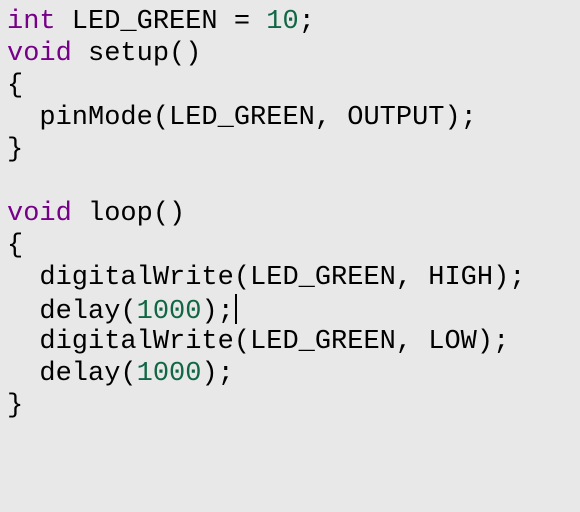  Describe the element at coordinates (293, 150) in the screenshot. I see `code-line-5: }` at that location.